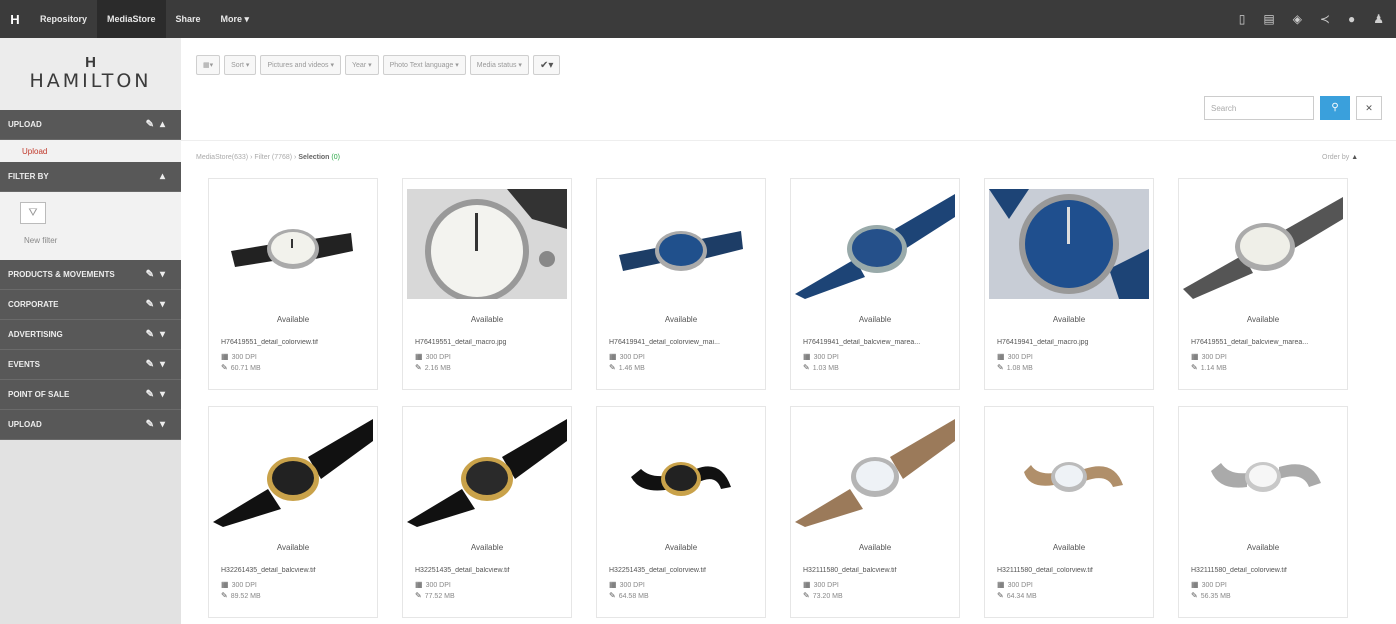 The height and width of the screenshot is (624, 1396). Describe the element at coordinates (1242, 19) in the screenshot. I see `document-icon: ▯` at that location.